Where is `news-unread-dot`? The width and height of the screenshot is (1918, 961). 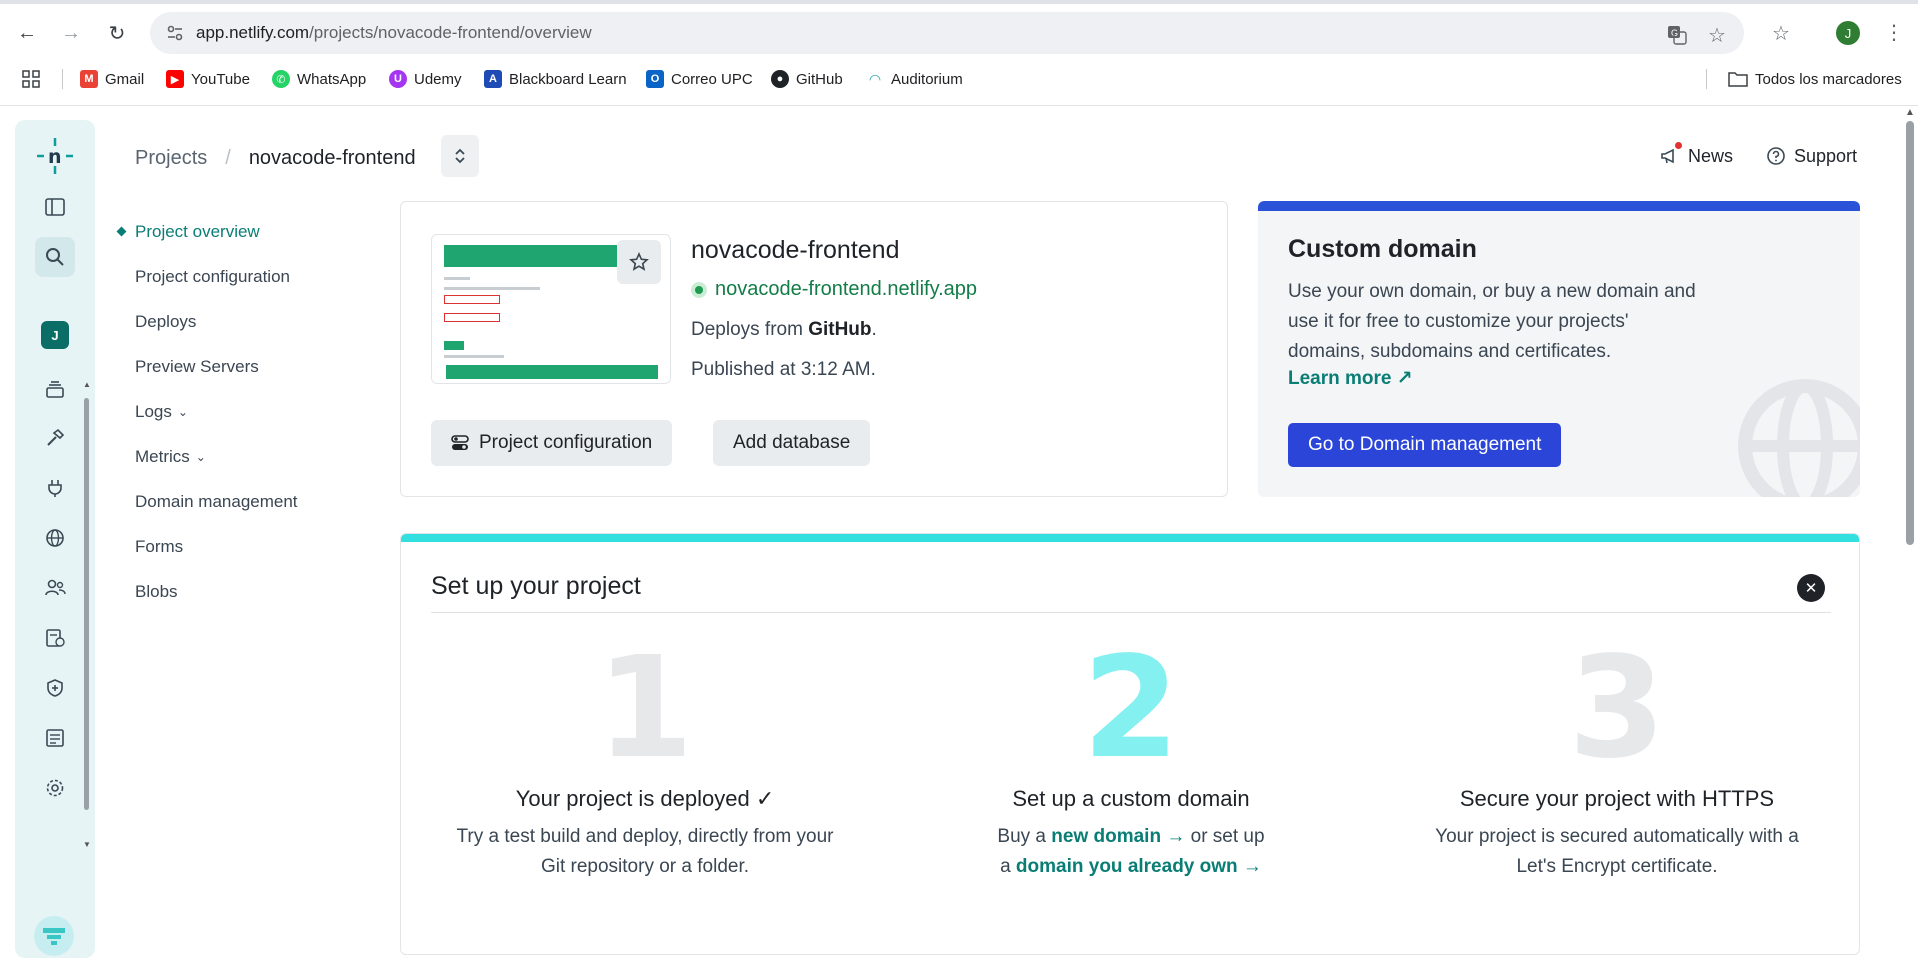
news-unread-dot is located at coordinates (1678, 145).